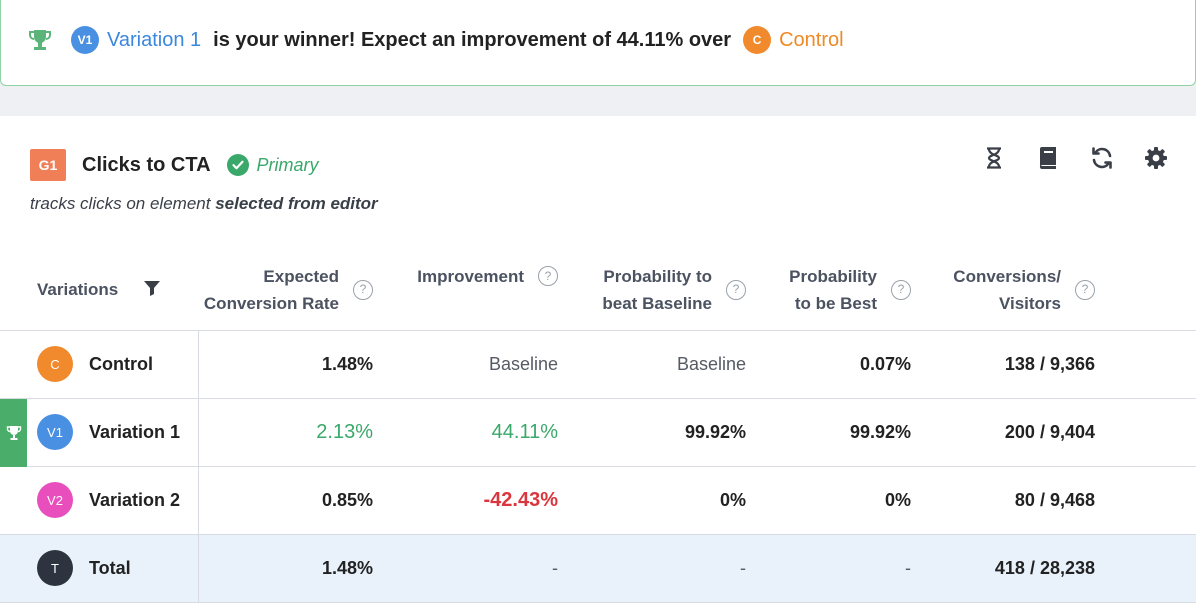 This screenshot has height=606, width=1196. What do you see at coordinates (677, 290) in the screenshot?
I see `probability-beat-baseline-header: Probability to beat Baseline ?` at bounding box center [677, 290].